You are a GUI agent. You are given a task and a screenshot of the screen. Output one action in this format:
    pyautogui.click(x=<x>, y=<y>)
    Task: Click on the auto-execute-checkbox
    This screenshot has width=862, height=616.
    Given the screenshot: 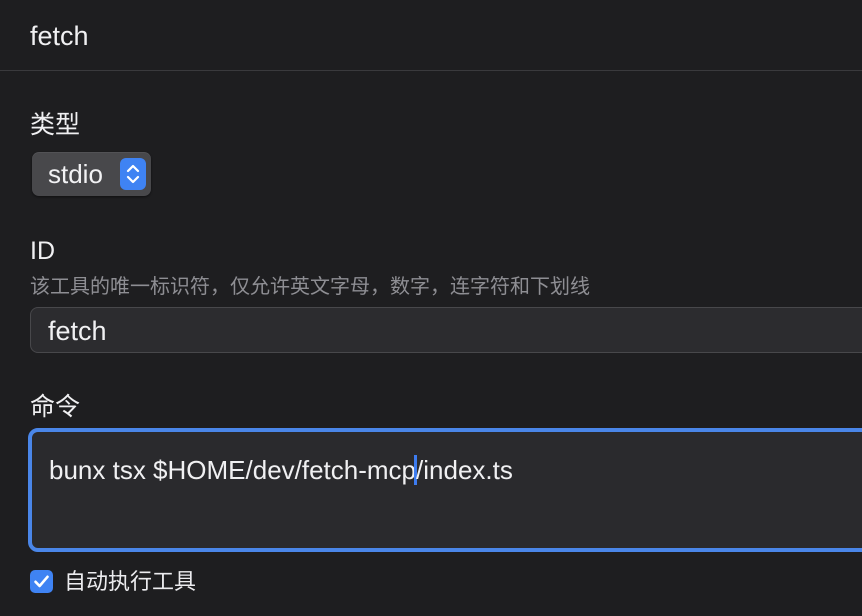 What is the action you would take?
    pyautogui.click(x=41, y=581)
    